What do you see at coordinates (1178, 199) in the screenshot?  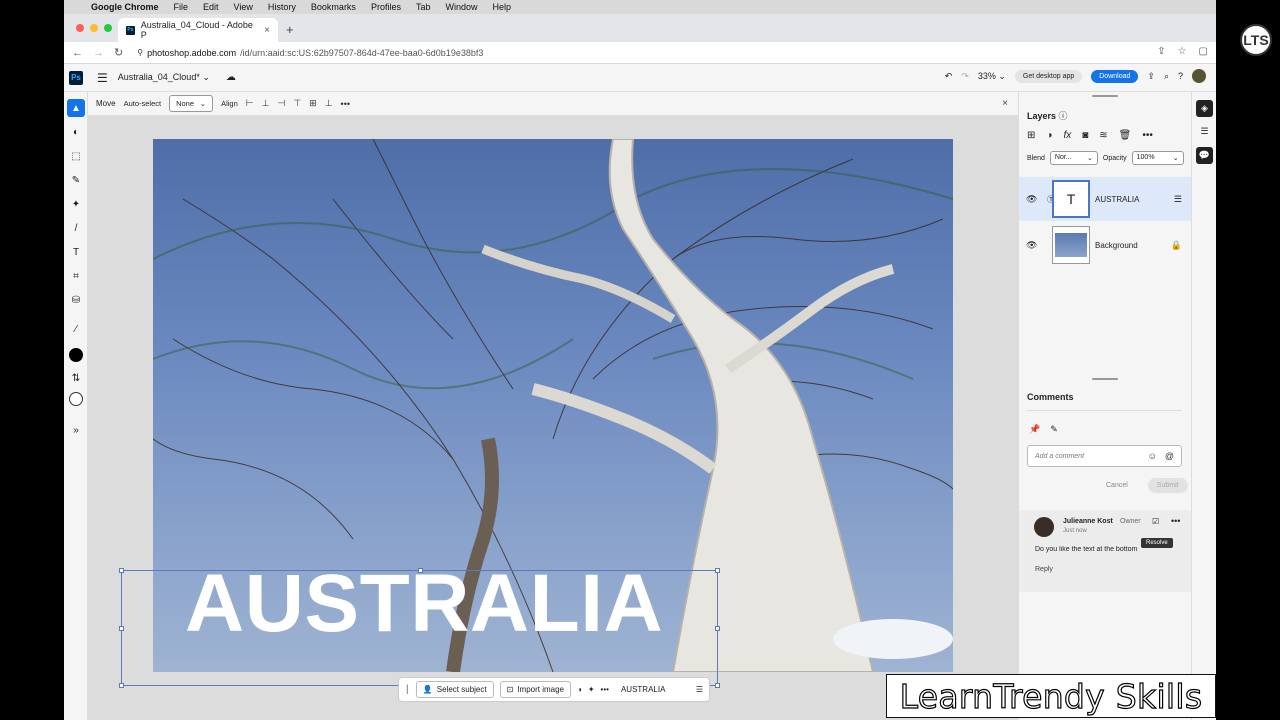 I see `layer-properties-icon: ☰` at bounding box center [1178, 199].